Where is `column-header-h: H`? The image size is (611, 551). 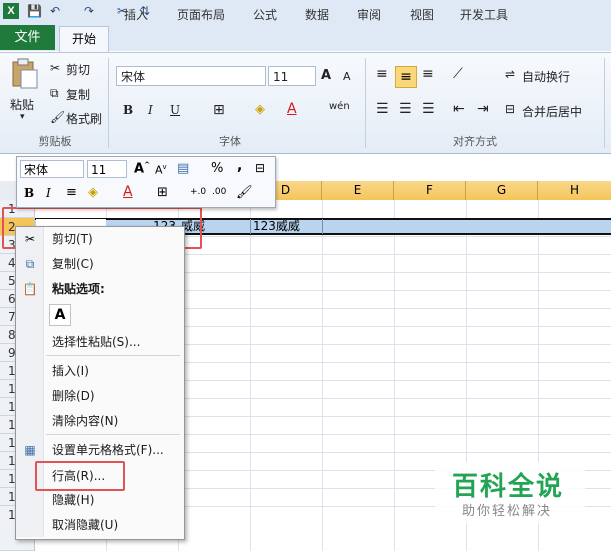
column-header-h: H is located at coordinates (574, 190).